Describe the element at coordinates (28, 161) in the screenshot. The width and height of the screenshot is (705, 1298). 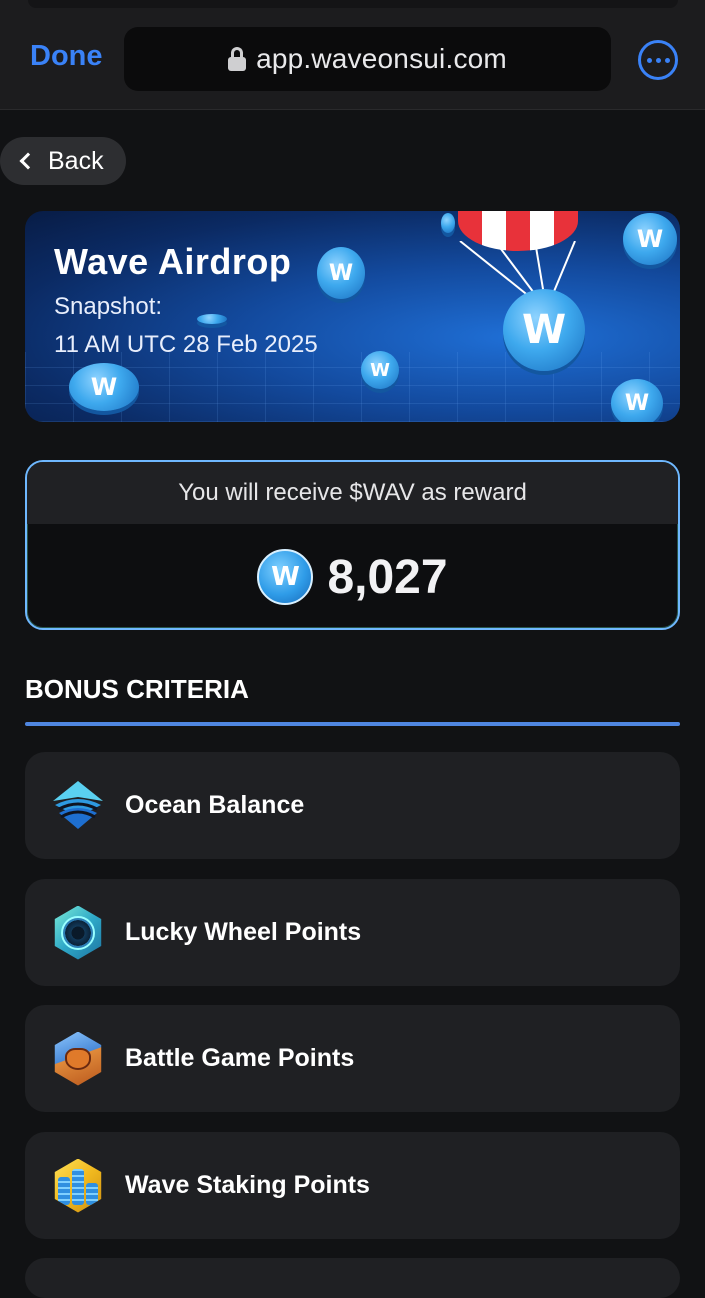
I see `chevron-left-icon` at that location.